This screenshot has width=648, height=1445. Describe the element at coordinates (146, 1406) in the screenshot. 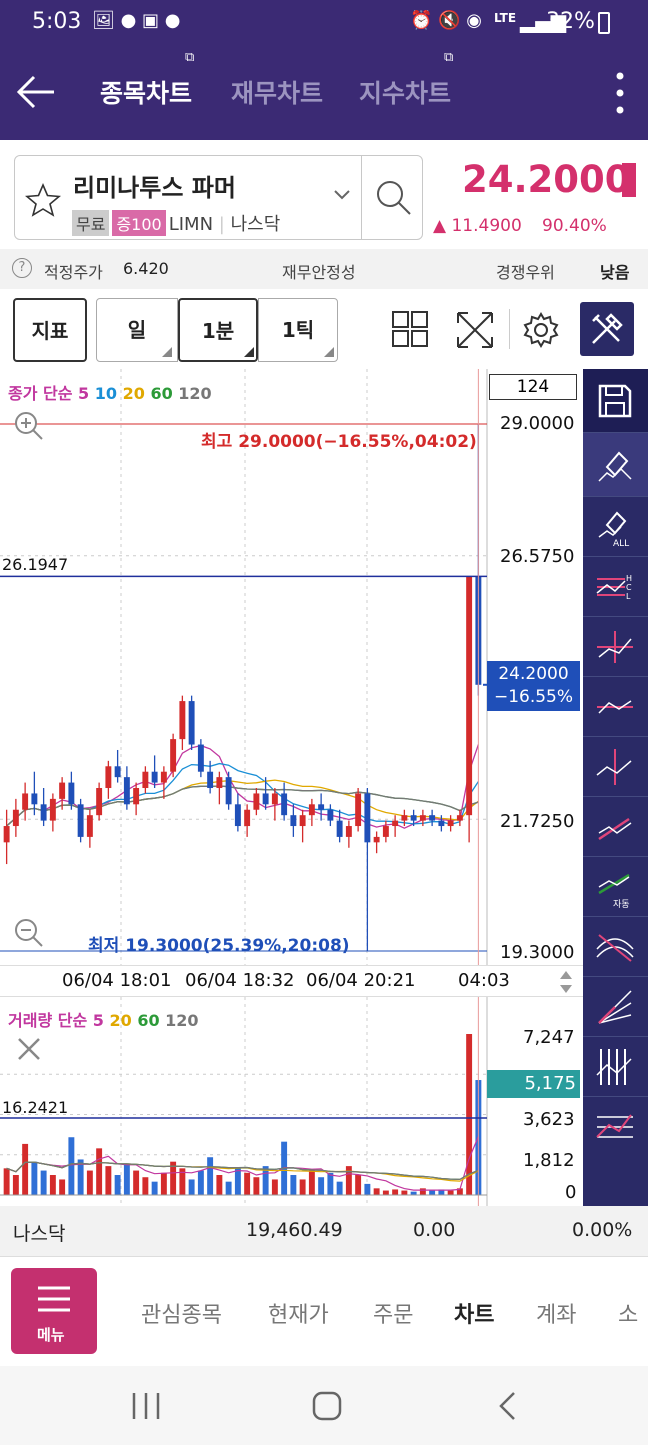

I see `recent-apps-icon` at that location.